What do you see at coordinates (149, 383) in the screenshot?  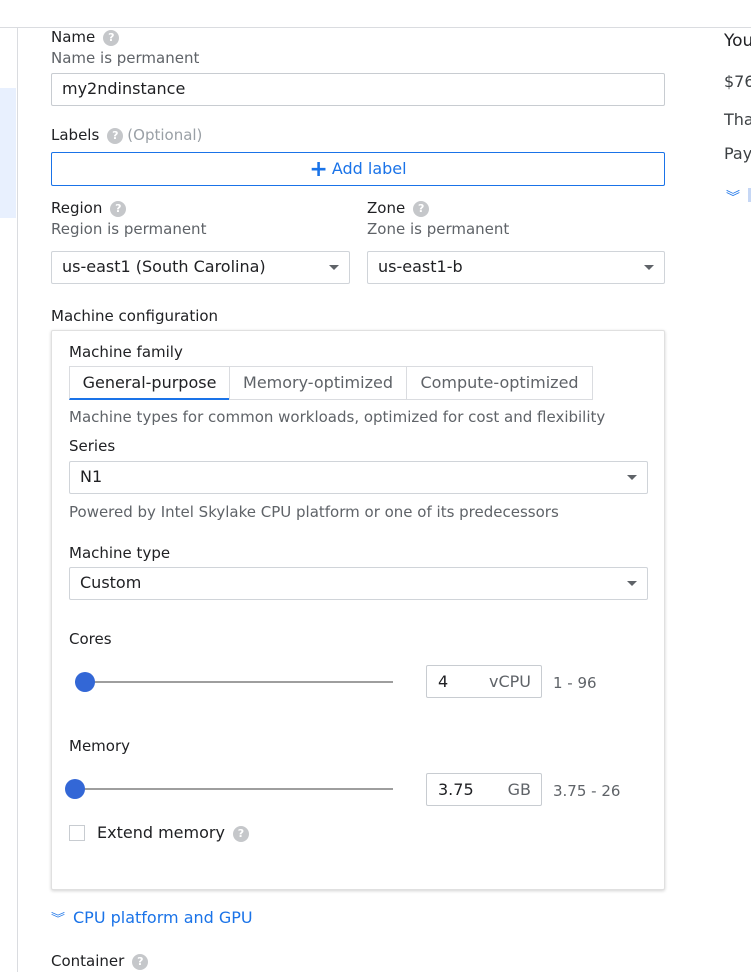 I see `tab-general-purpose: General-purpose` at bounding box center [149, 383].